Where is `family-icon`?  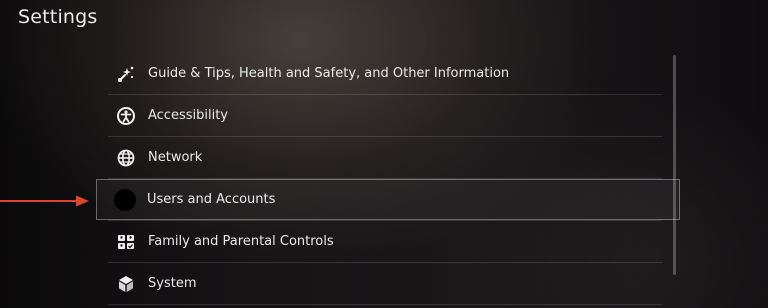
family-icon is located at coordinates (126, 242).